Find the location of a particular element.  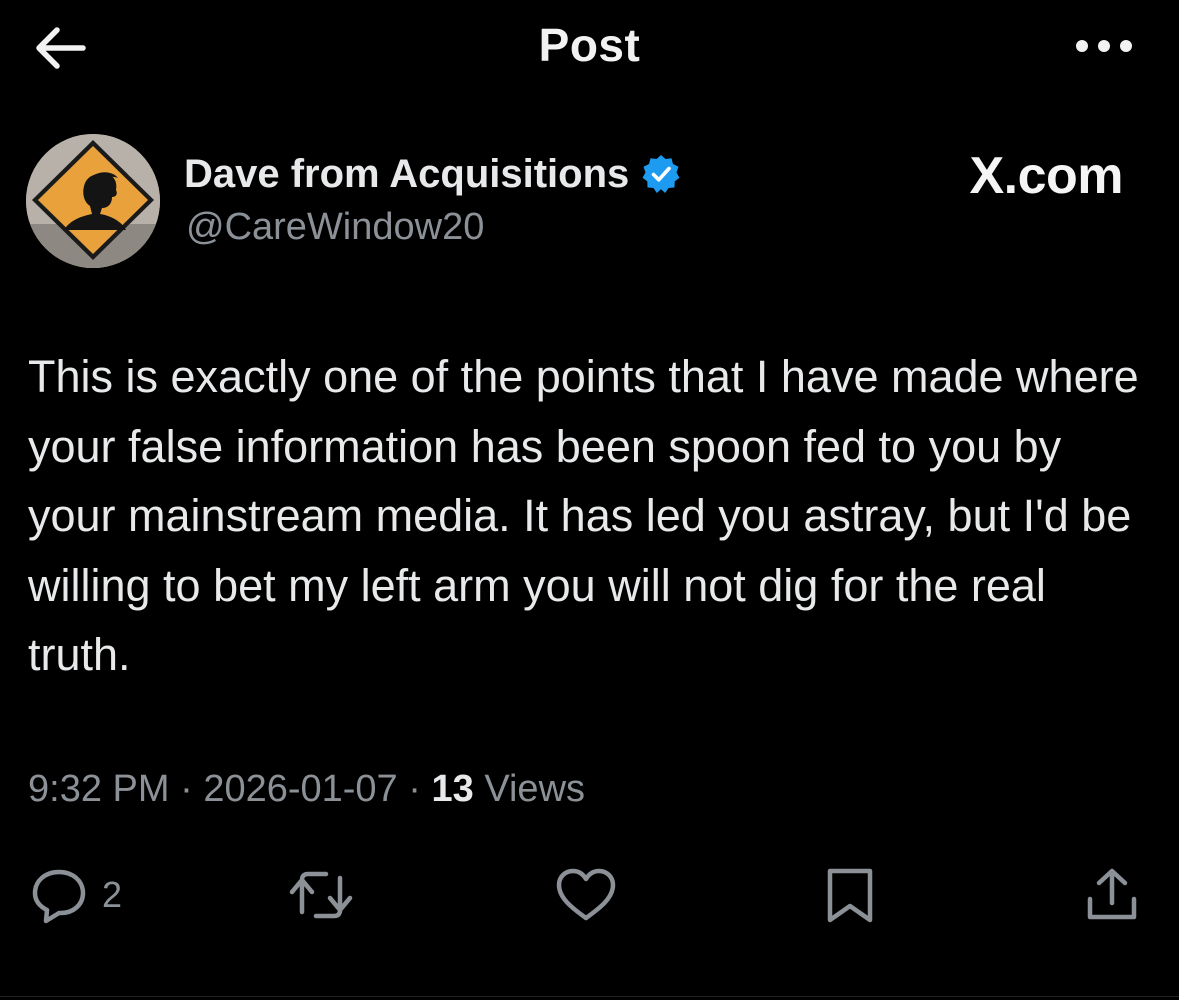

retweet-button is located at coordinates (321, 895).